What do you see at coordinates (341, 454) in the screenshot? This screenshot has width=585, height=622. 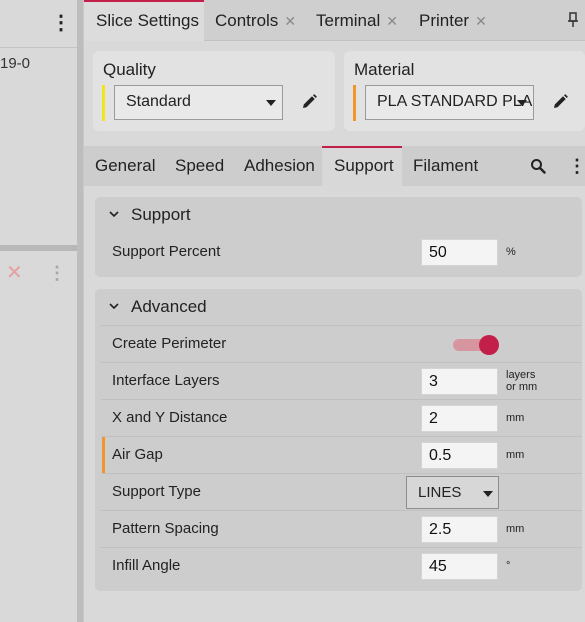 I see `setting-row-air-gap: Air Gap 0.5 mm` at bounding box center [341, 454].